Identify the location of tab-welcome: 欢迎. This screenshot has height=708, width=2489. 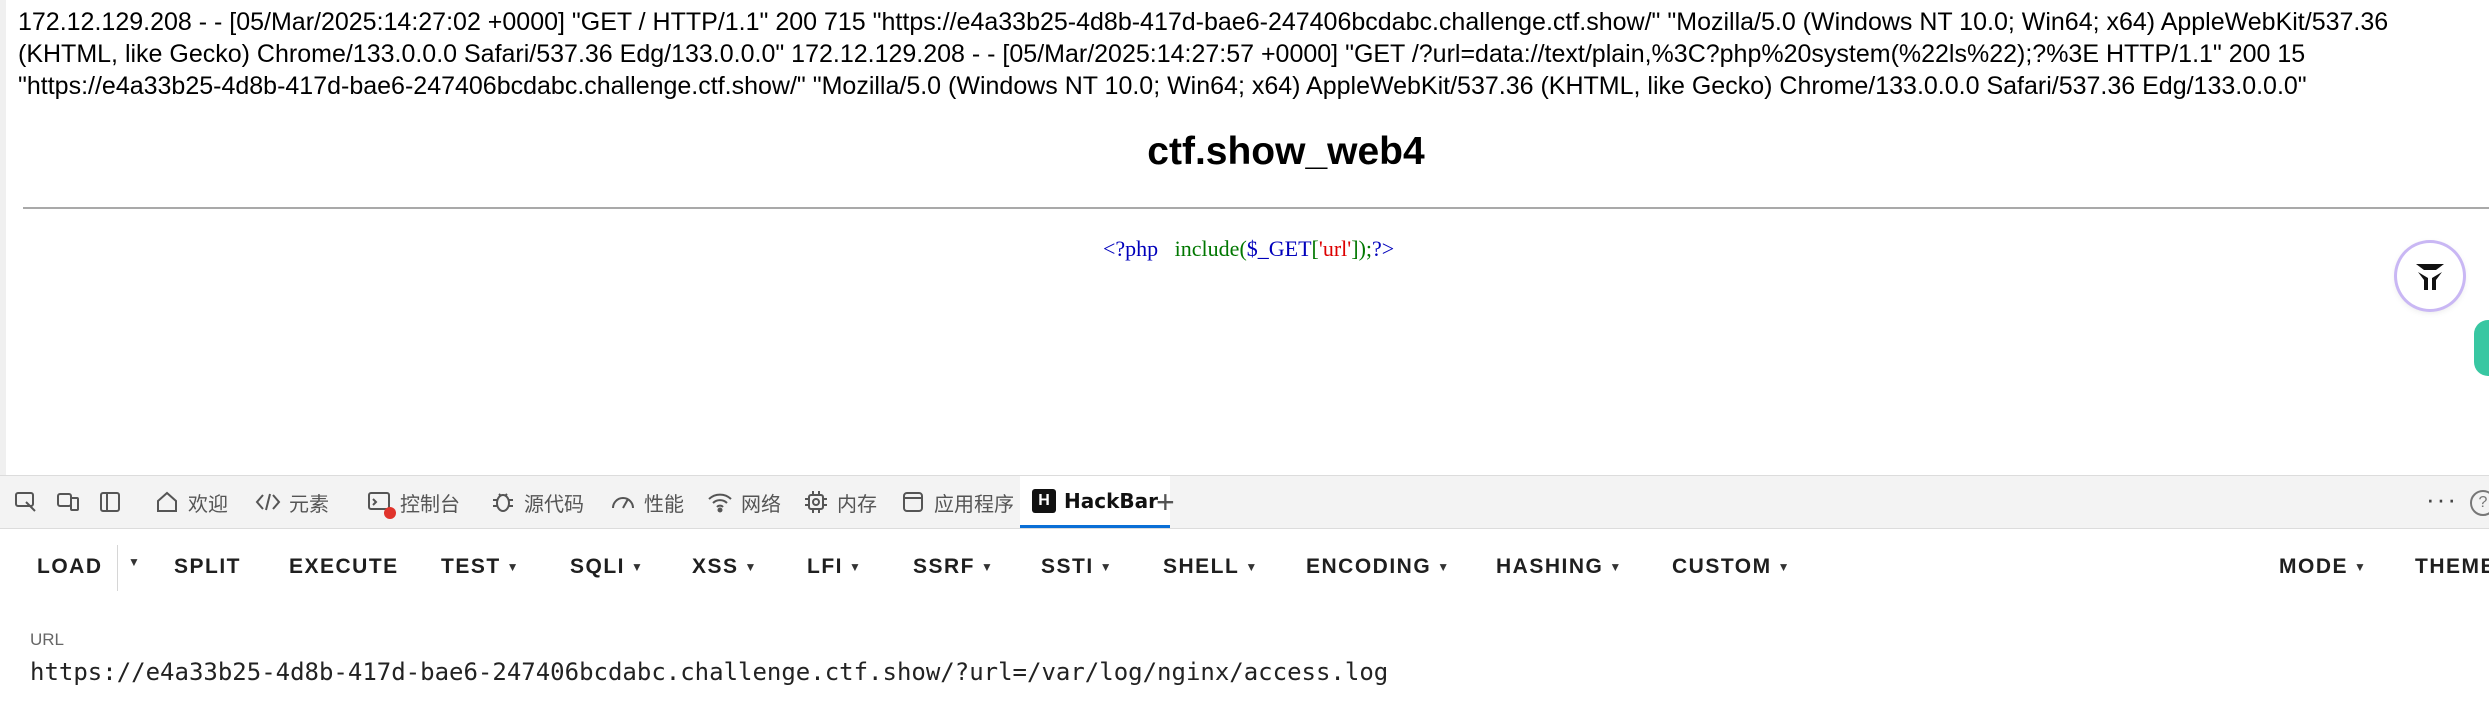
(191, 502).